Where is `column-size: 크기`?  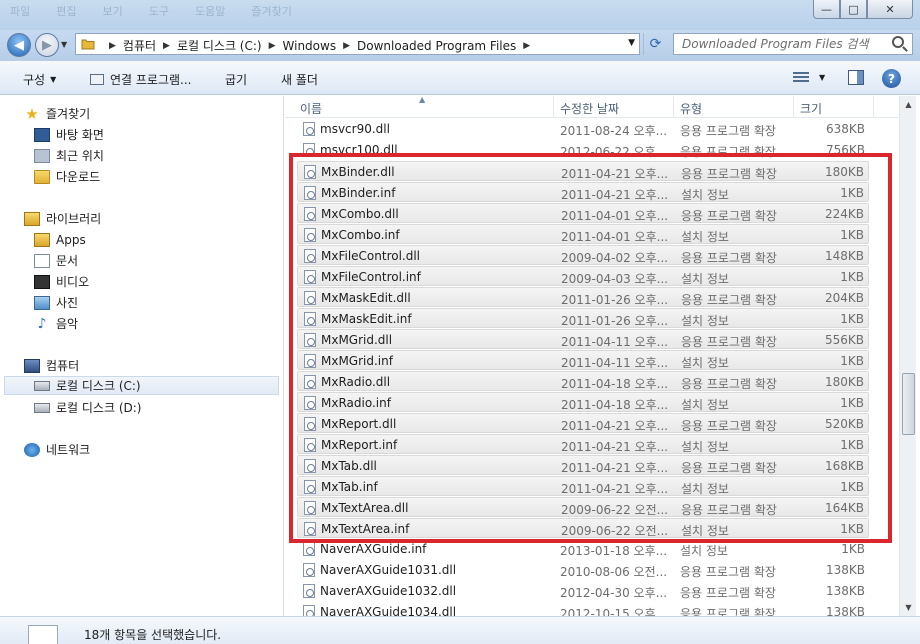 column-size: 크기 is located at coordinates (811, 108).